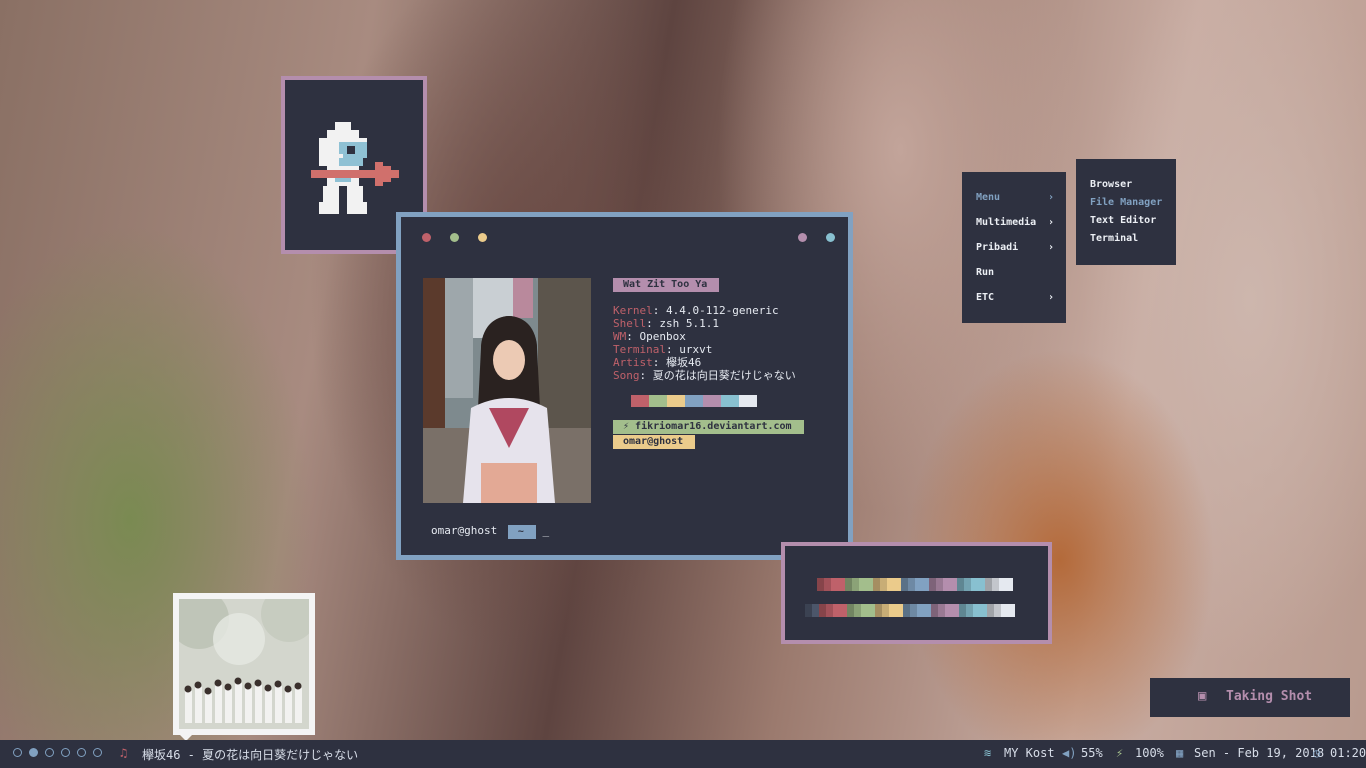 The image size is (1366, 768). Describe the element at coordinates (916, 593) in the screenshot. I see `color-palette-panel` at that location.